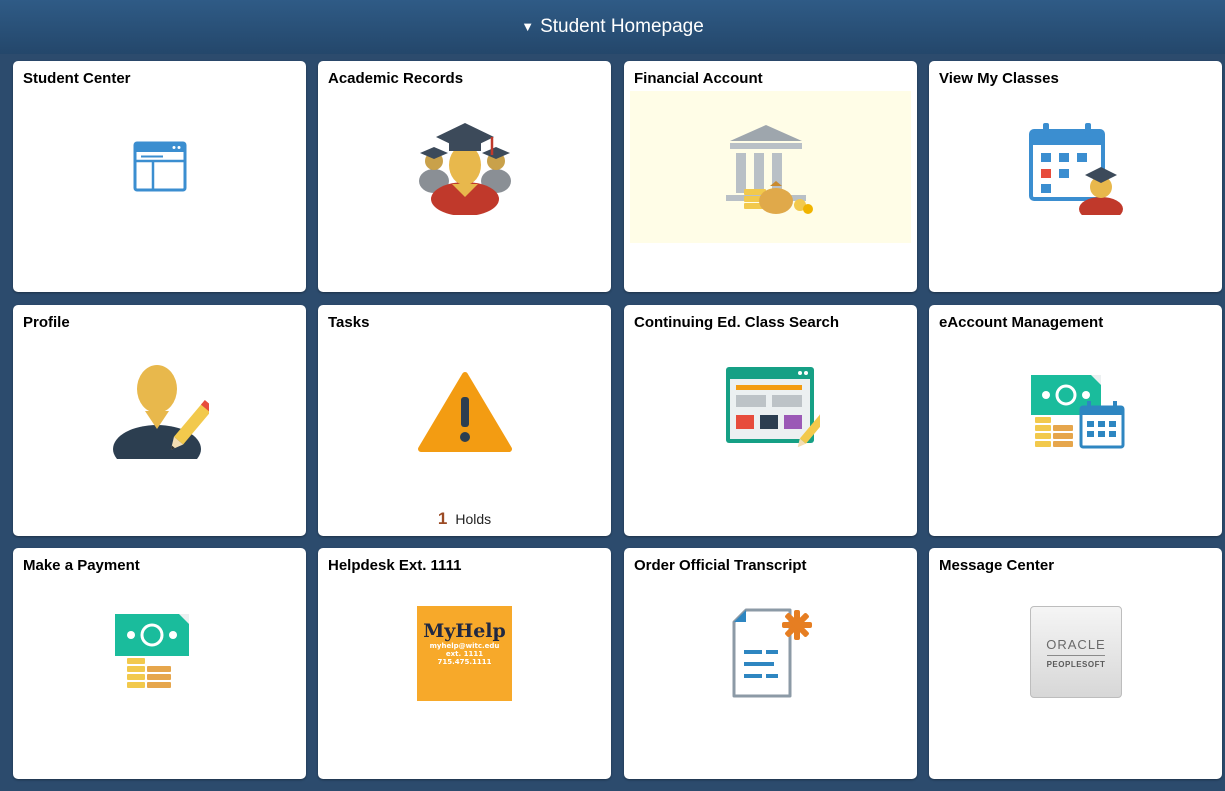 Image resolution: width=1225 pixels, height=791 pixels. Describe the element at coordinates (81, 565) in the screenshot. I see `tile-title: Make a Payment` at that location.